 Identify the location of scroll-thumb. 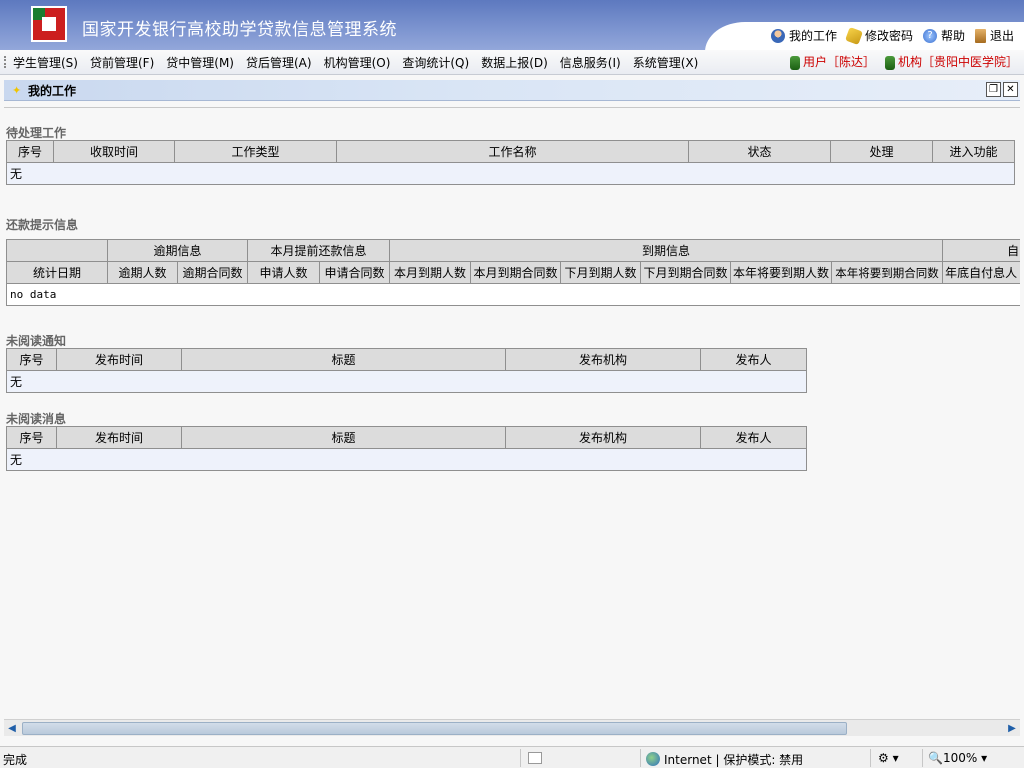
(434, 728).